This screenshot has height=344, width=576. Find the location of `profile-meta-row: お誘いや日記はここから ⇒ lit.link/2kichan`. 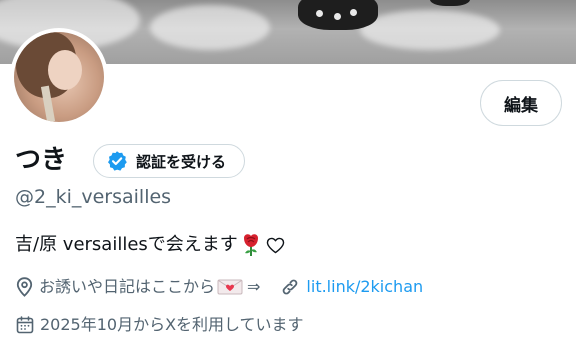

profile-meta-row: お誘いや日記はここから ⇒ lit.link/2kichan is located at coordinates (219, 287).